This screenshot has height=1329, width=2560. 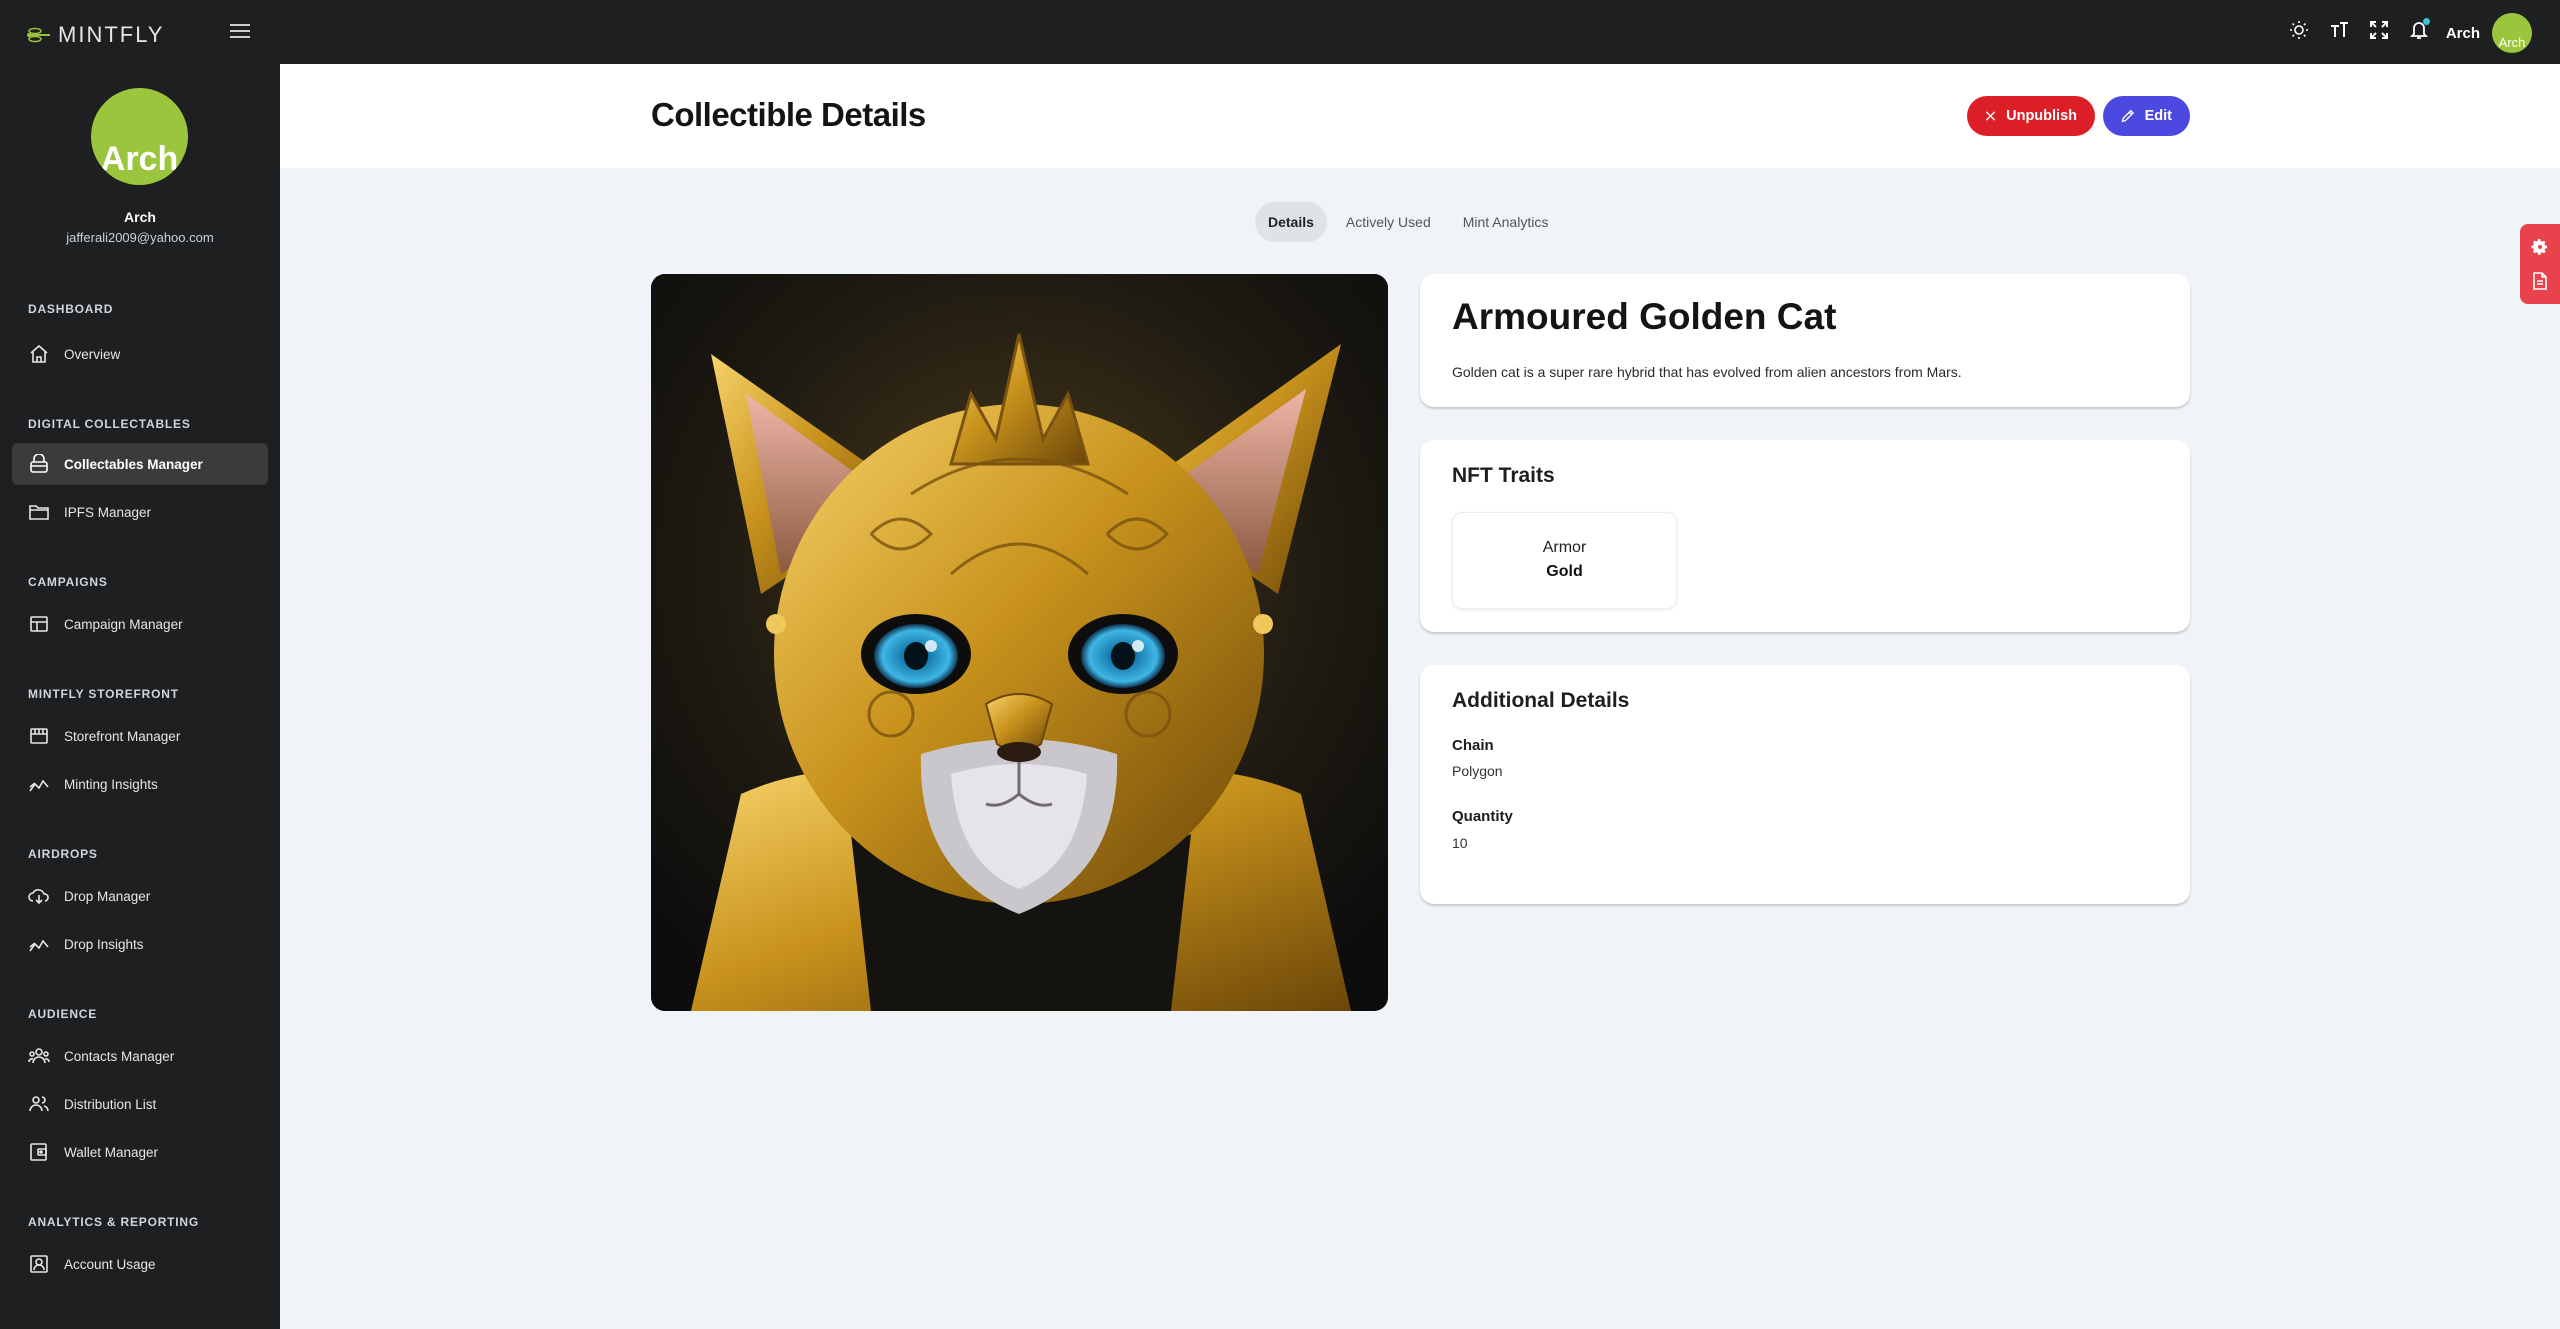 I want to click on settings-gear-icon, so click(x=2540, y=247).